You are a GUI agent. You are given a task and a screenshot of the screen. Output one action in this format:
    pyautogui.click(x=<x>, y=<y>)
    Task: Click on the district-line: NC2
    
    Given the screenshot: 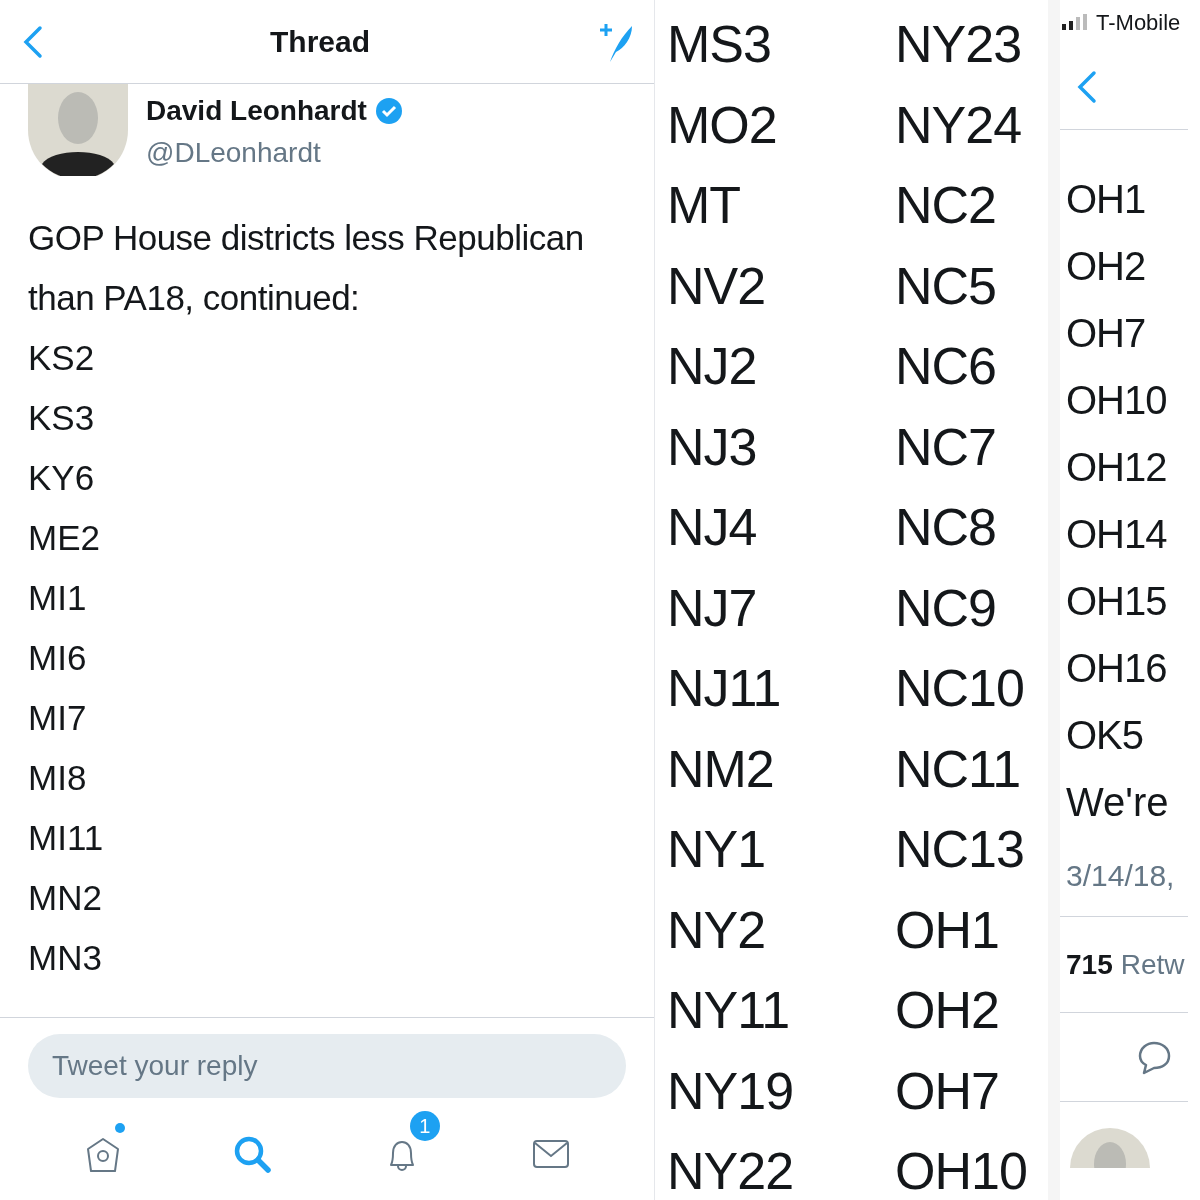 What is the action you would take?
    pyautogui.click(x=946, y=205)
    